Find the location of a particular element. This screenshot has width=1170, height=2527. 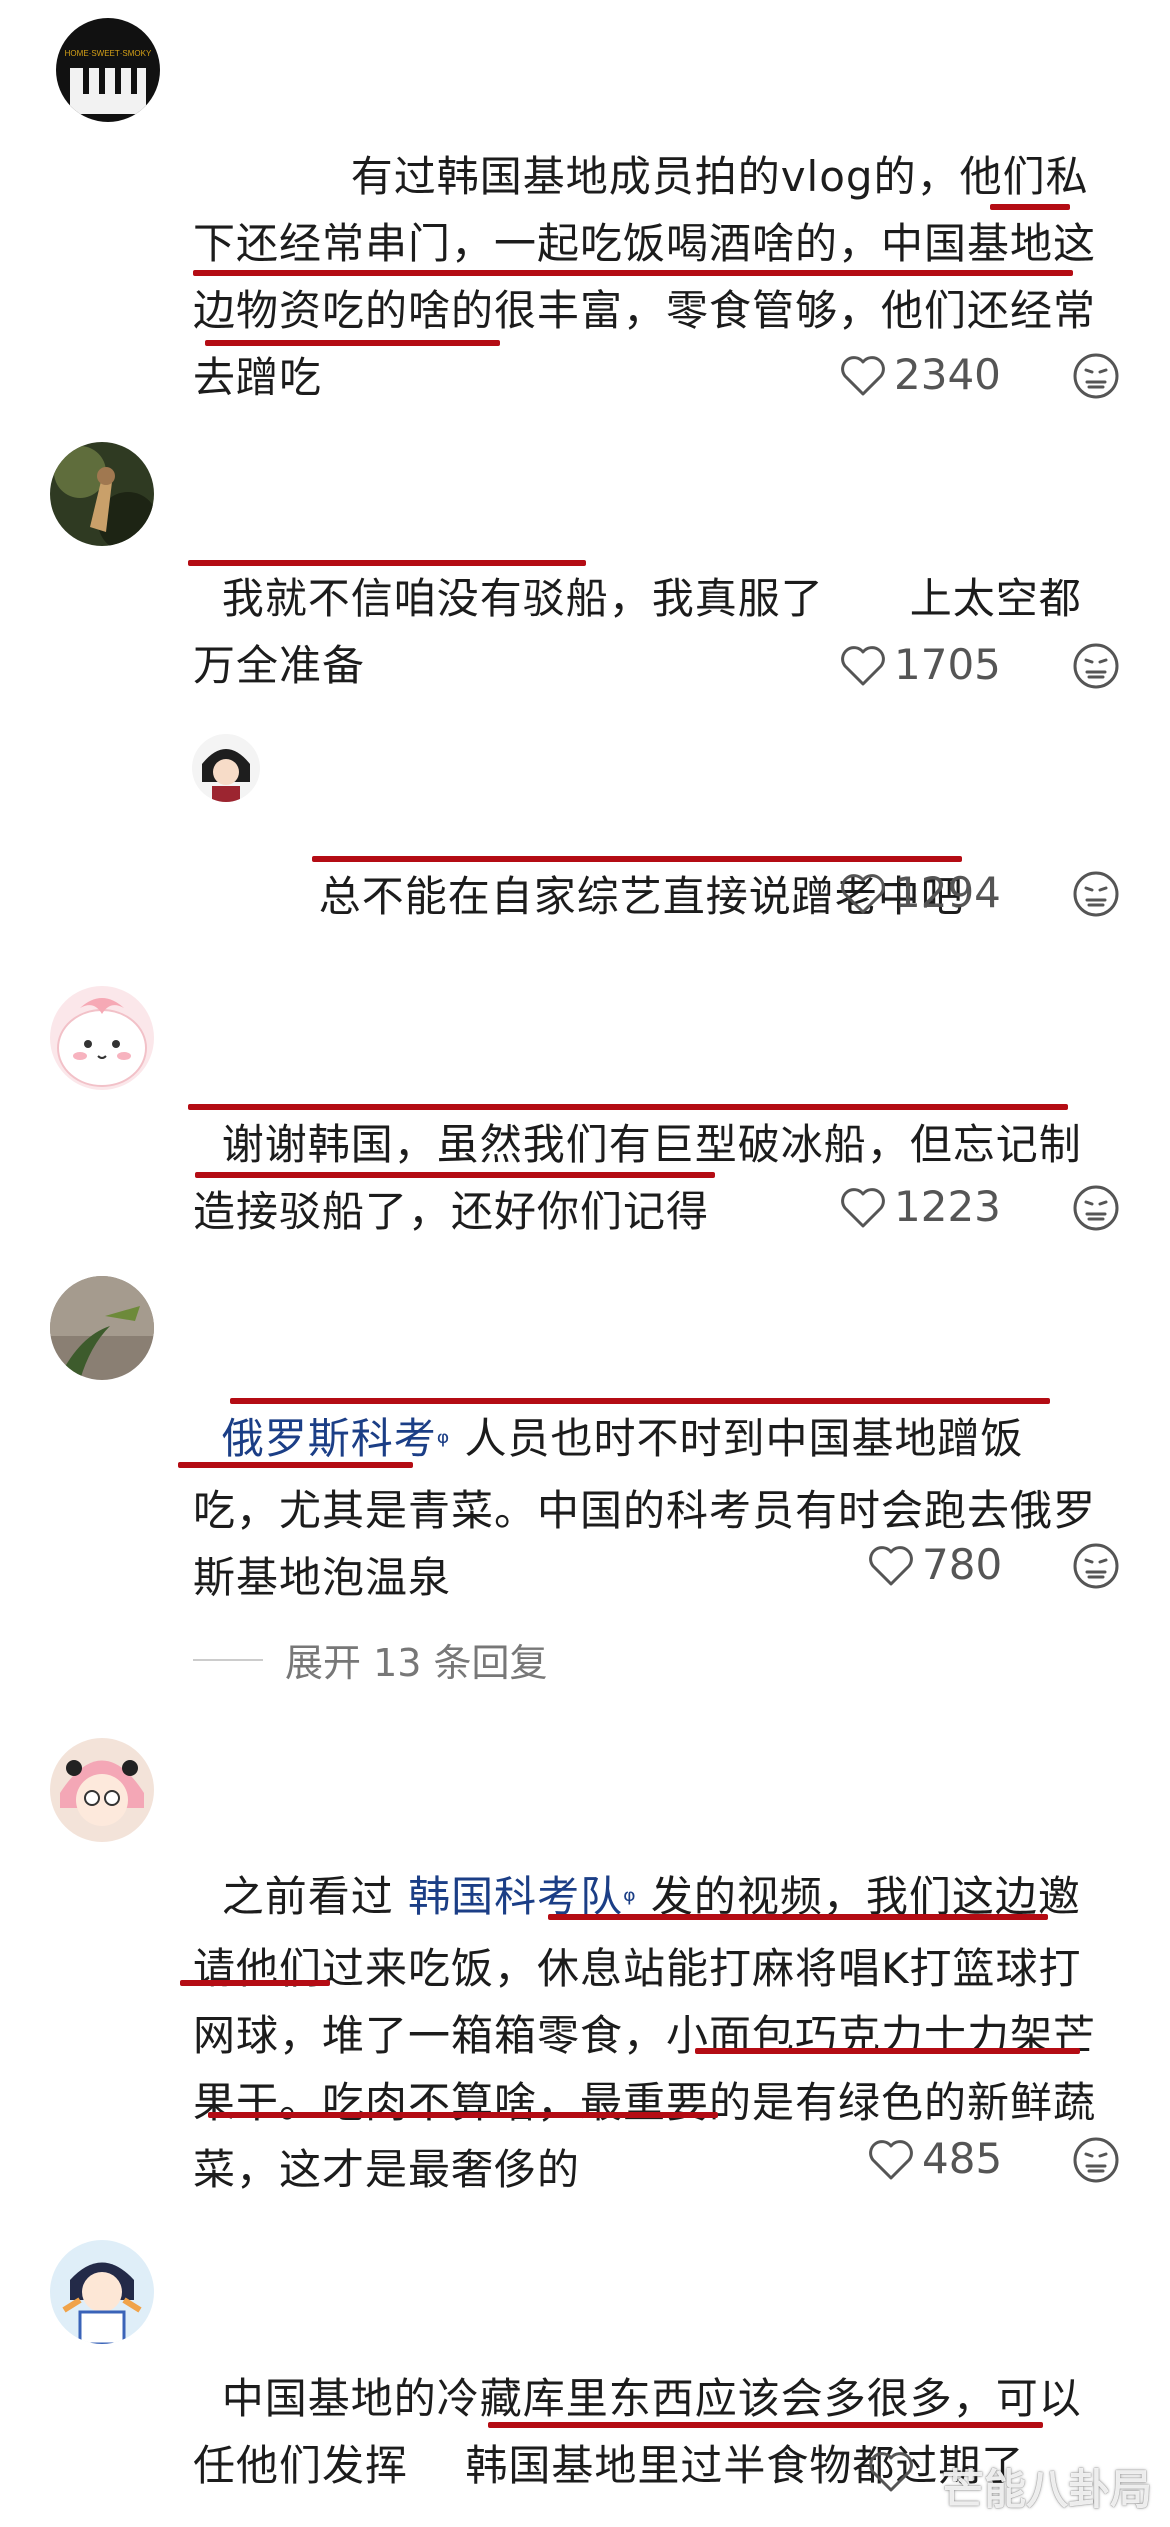

like-button-1: 2340 is located at coordinates (920, 374).